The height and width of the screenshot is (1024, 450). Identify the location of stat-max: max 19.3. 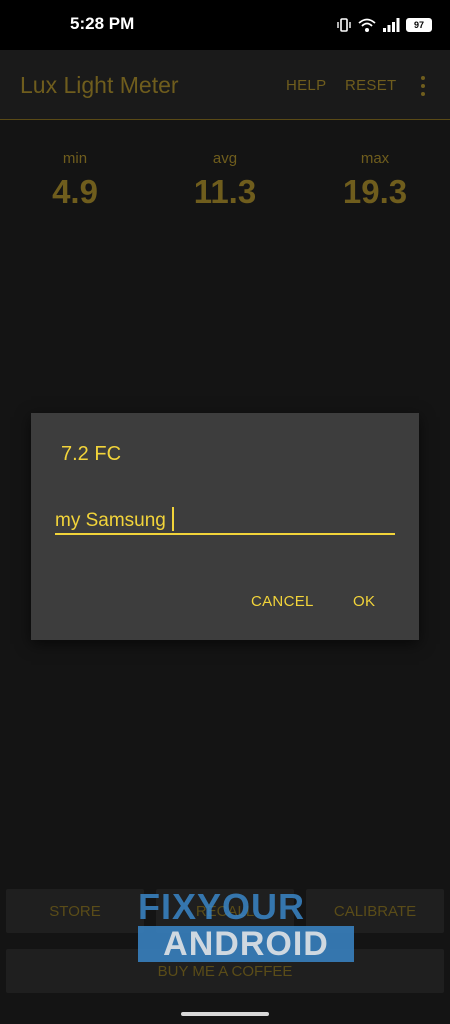
(375, 180).